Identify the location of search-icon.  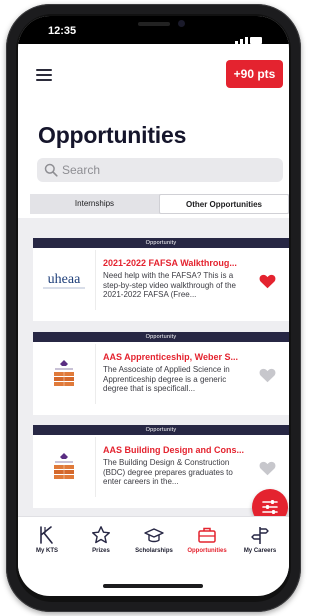
(51, 170).